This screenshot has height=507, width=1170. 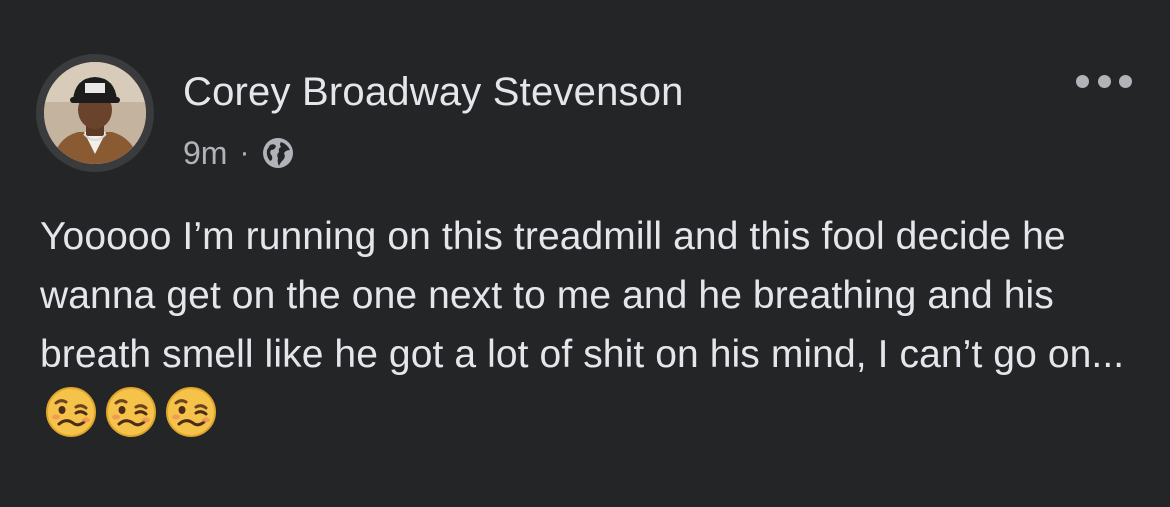 I want to click on profile-photo, so click(x=95, y=113).